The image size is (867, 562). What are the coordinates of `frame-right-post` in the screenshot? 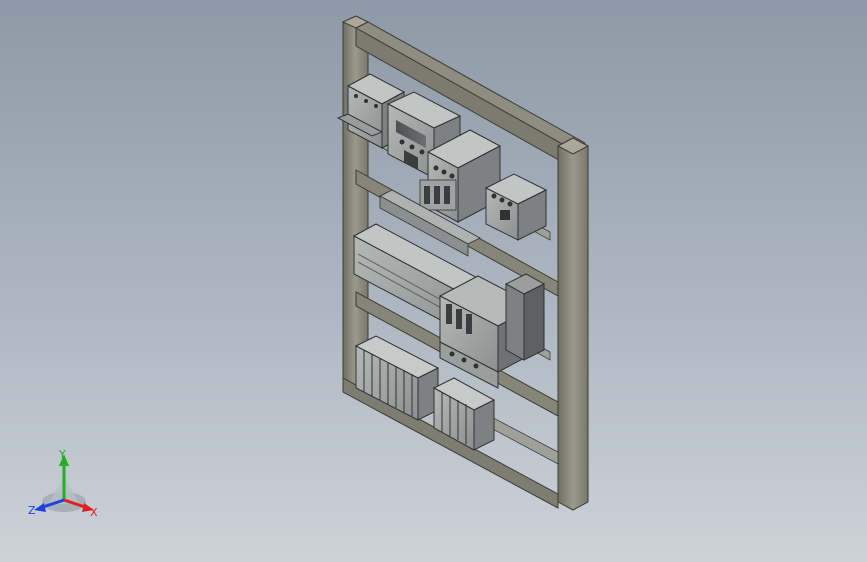 It's located at (573, 324).